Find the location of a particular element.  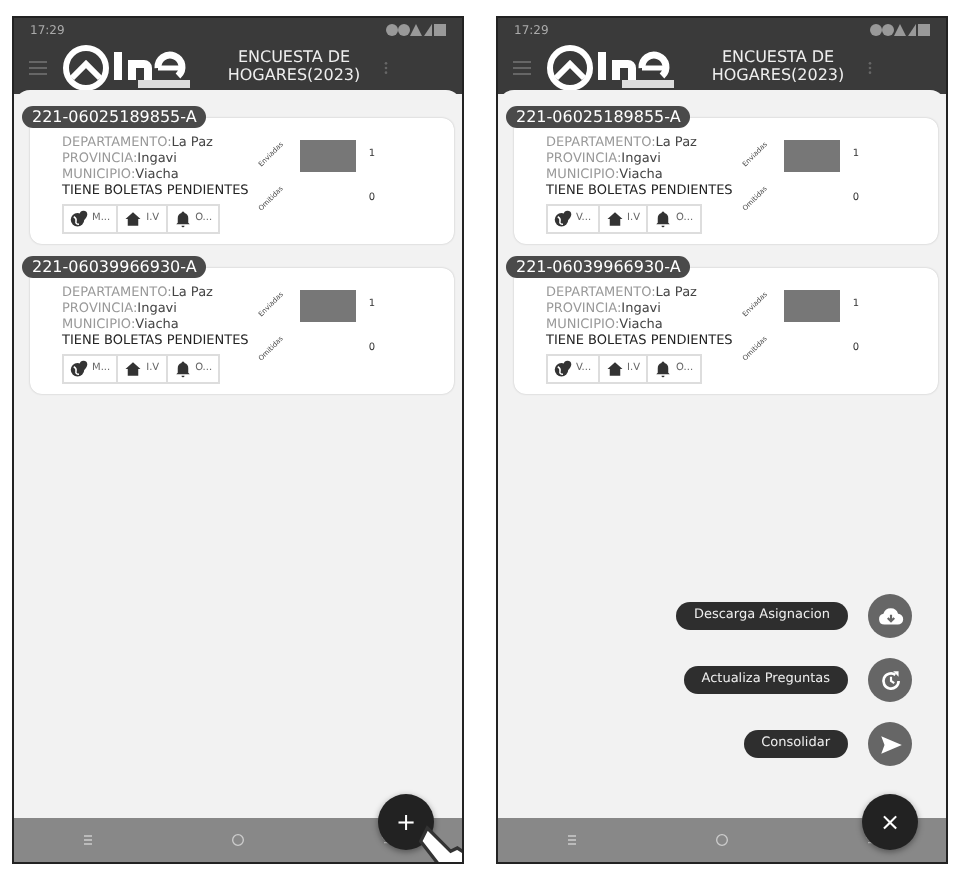

refresh-icon is located at coordinates (890, 680).